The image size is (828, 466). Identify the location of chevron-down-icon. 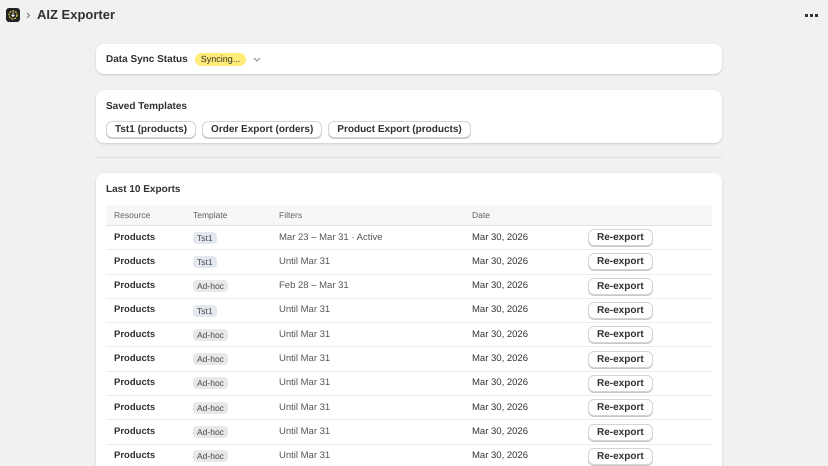
(257, 59).